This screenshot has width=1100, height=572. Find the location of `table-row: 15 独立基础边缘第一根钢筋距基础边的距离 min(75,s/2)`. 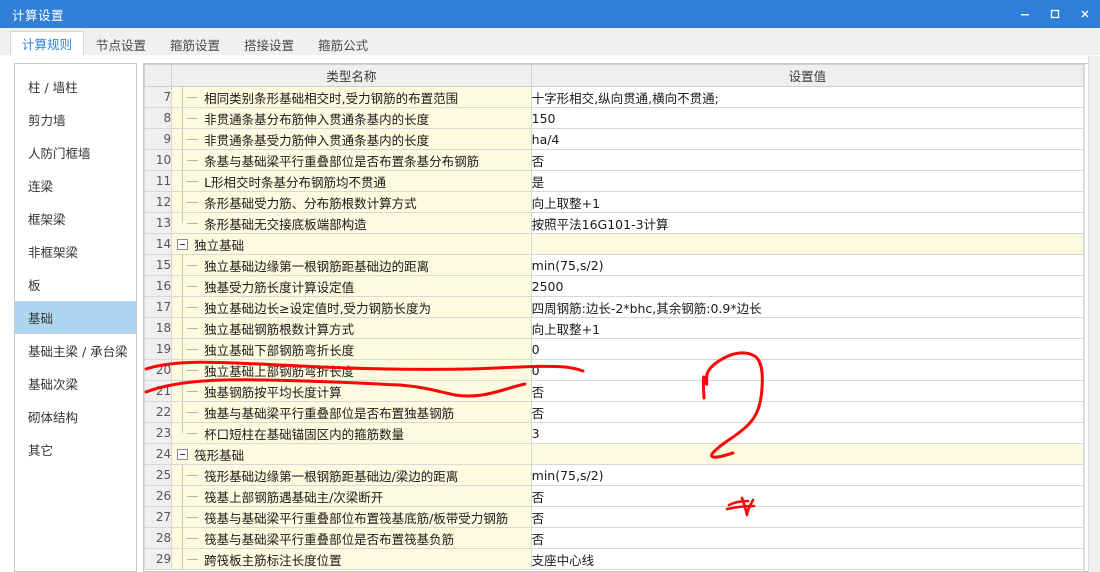

table-row: 15 独立基础边缘第一根钢筋距基础边的距离 min(75,s/2) is located at coordinates (614, 265).